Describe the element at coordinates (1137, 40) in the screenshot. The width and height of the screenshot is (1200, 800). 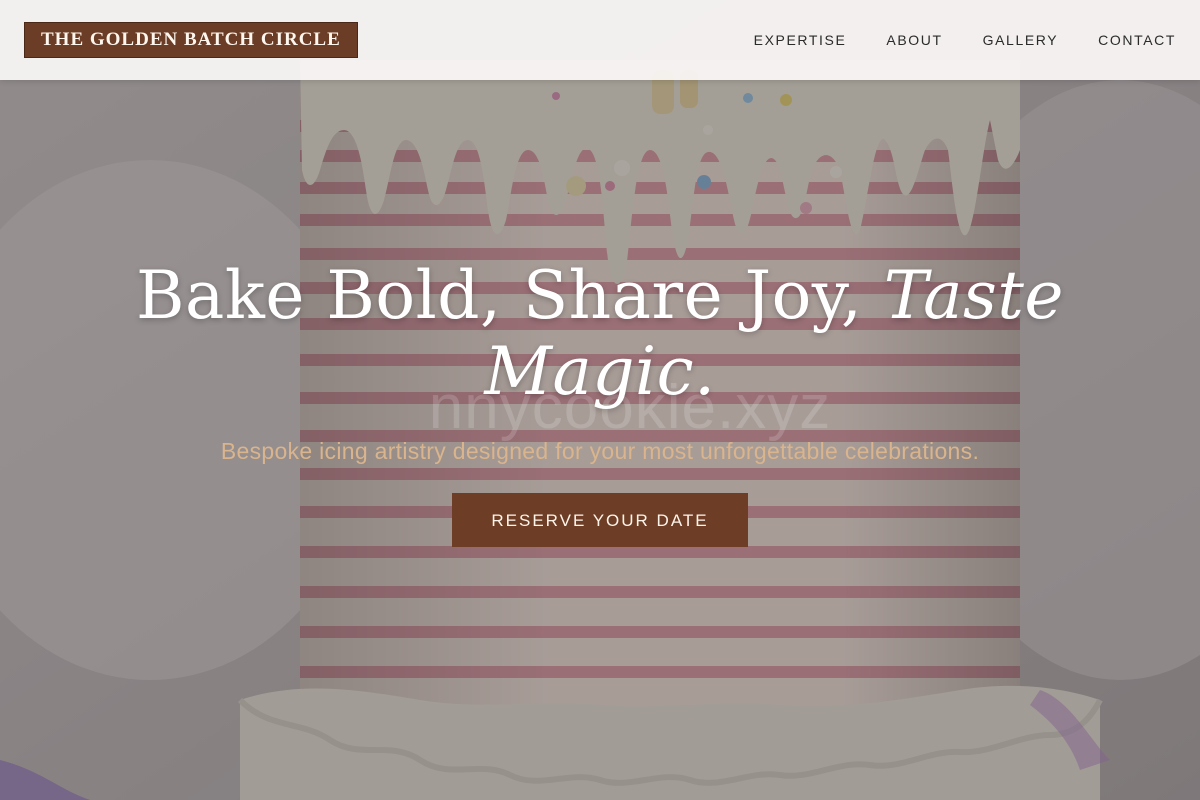
I see `nav-link-contact: CONTACT` at that location.